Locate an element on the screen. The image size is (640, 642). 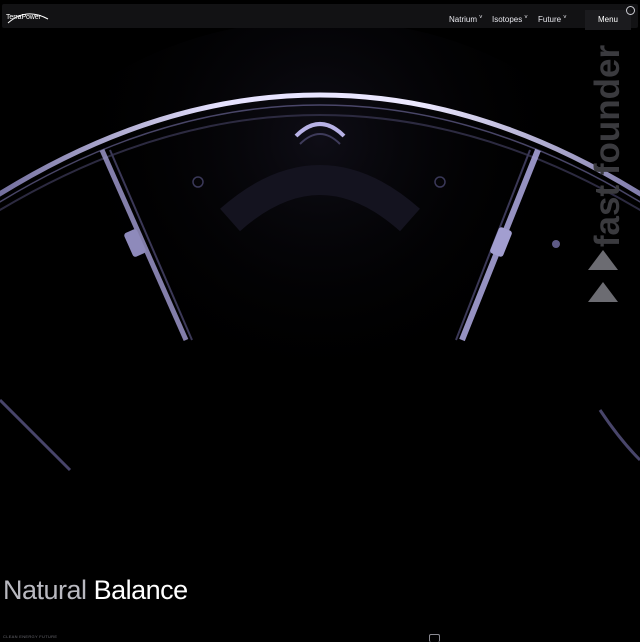
headline-bold: Balance is located at coordinates (141, 590).